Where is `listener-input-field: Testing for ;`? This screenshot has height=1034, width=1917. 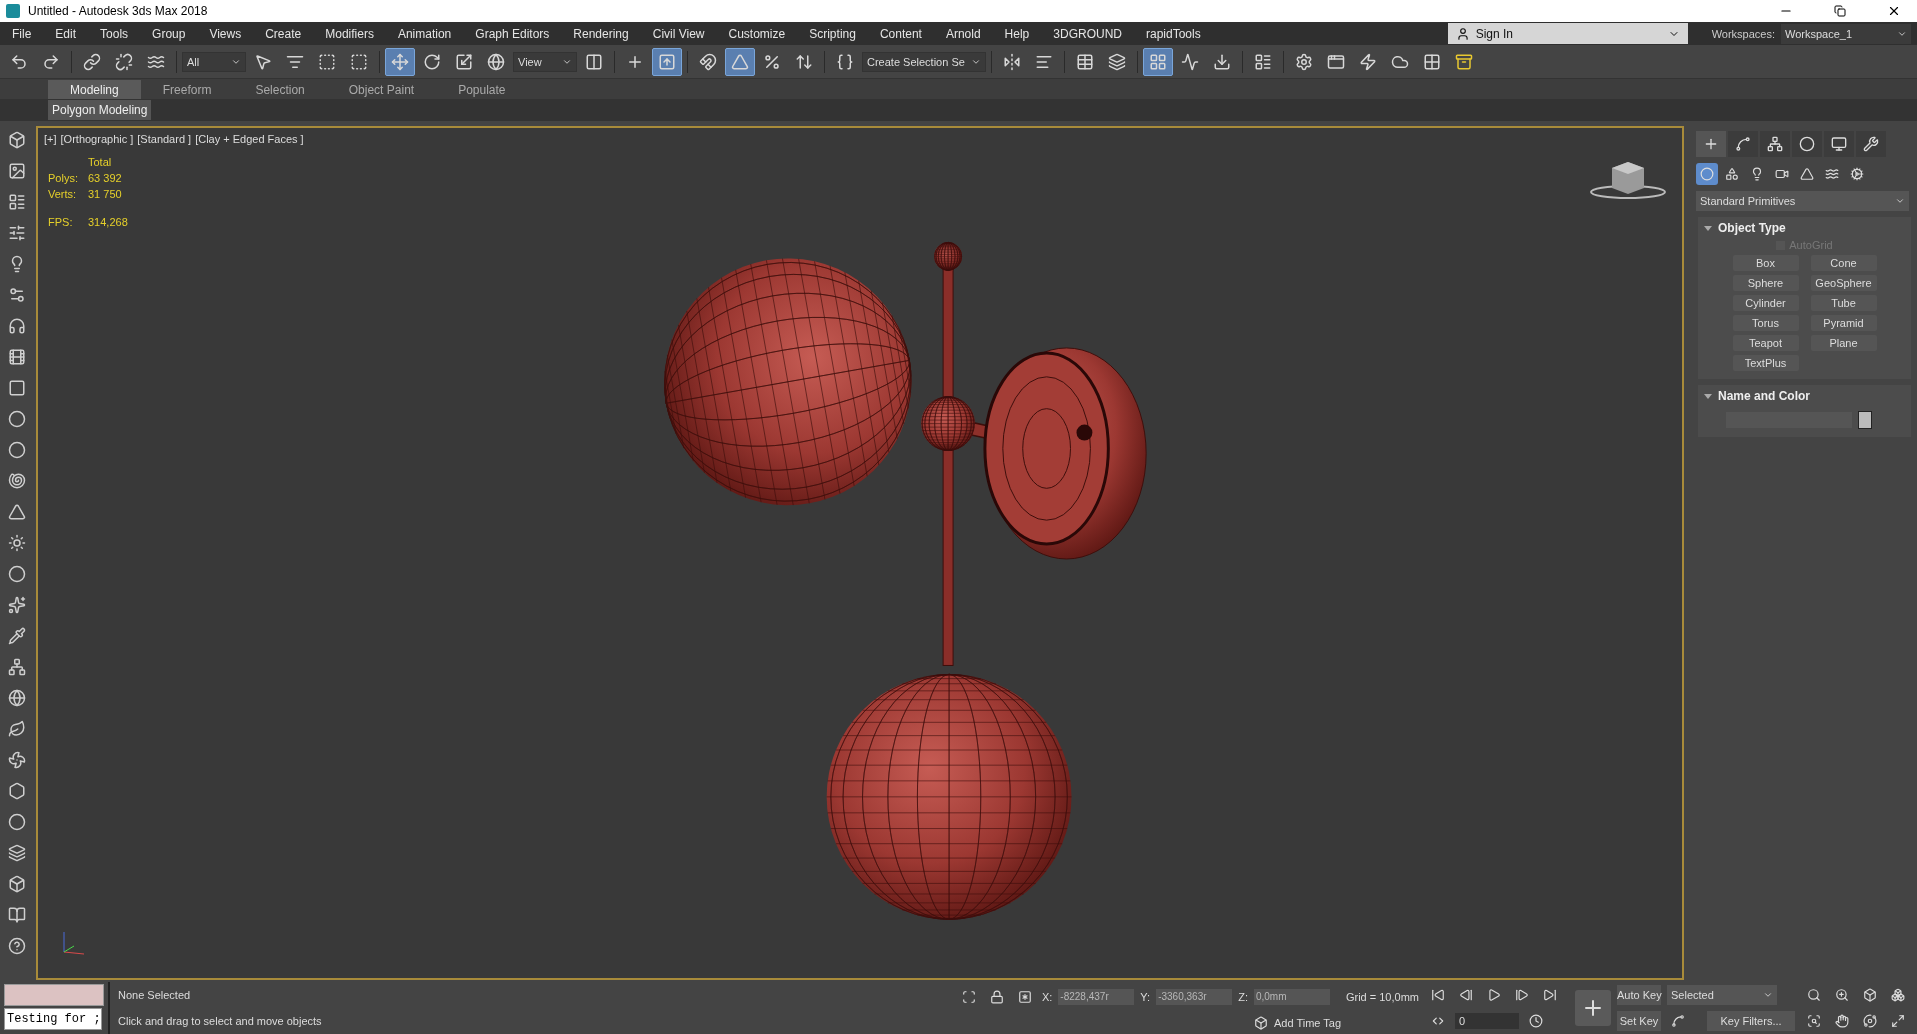
listener-input-field: Testing for ; is located at coordinates (53, 1019).